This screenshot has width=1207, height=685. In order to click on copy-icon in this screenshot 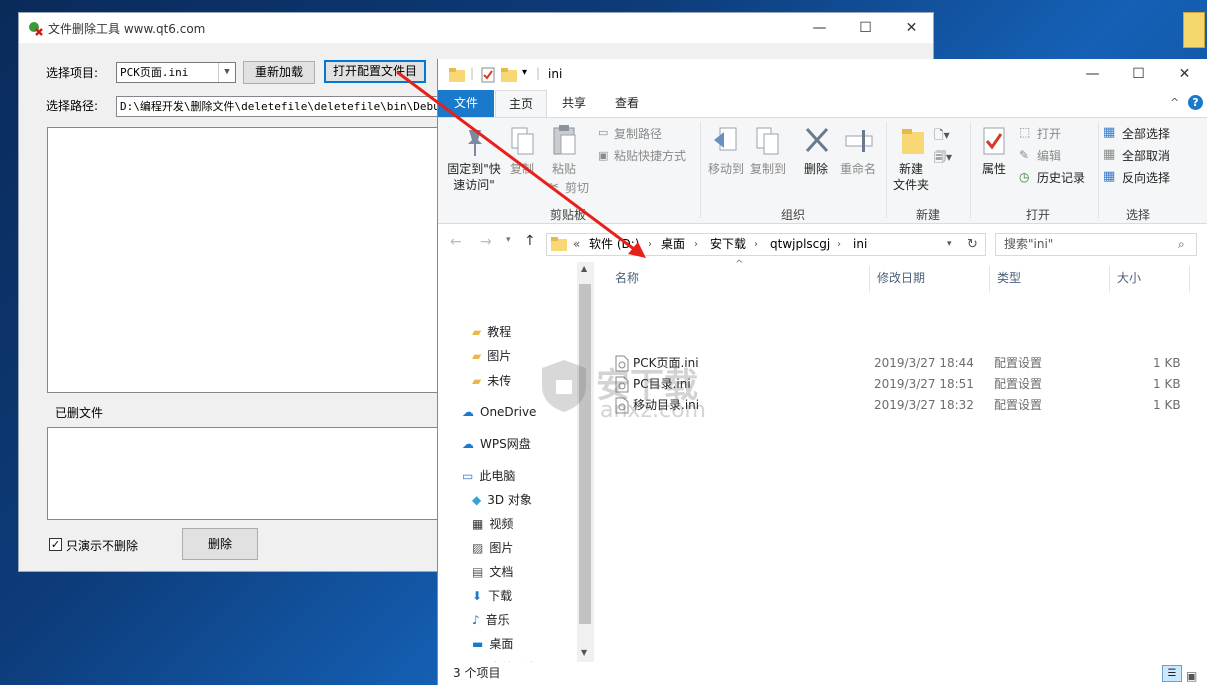, I will do `click(523, 141)`.